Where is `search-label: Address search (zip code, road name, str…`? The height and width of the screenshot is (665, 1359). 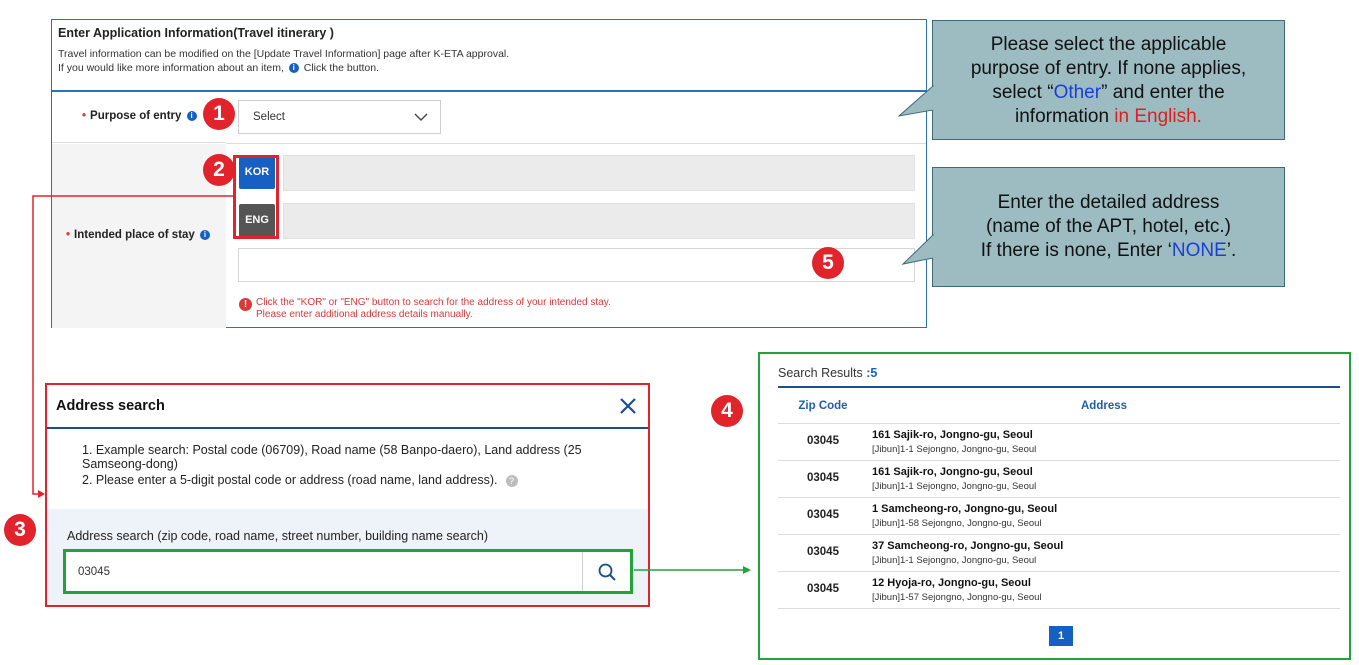 search-label: Address search (zip code, road name, str… is located at coordinates (278, 536).